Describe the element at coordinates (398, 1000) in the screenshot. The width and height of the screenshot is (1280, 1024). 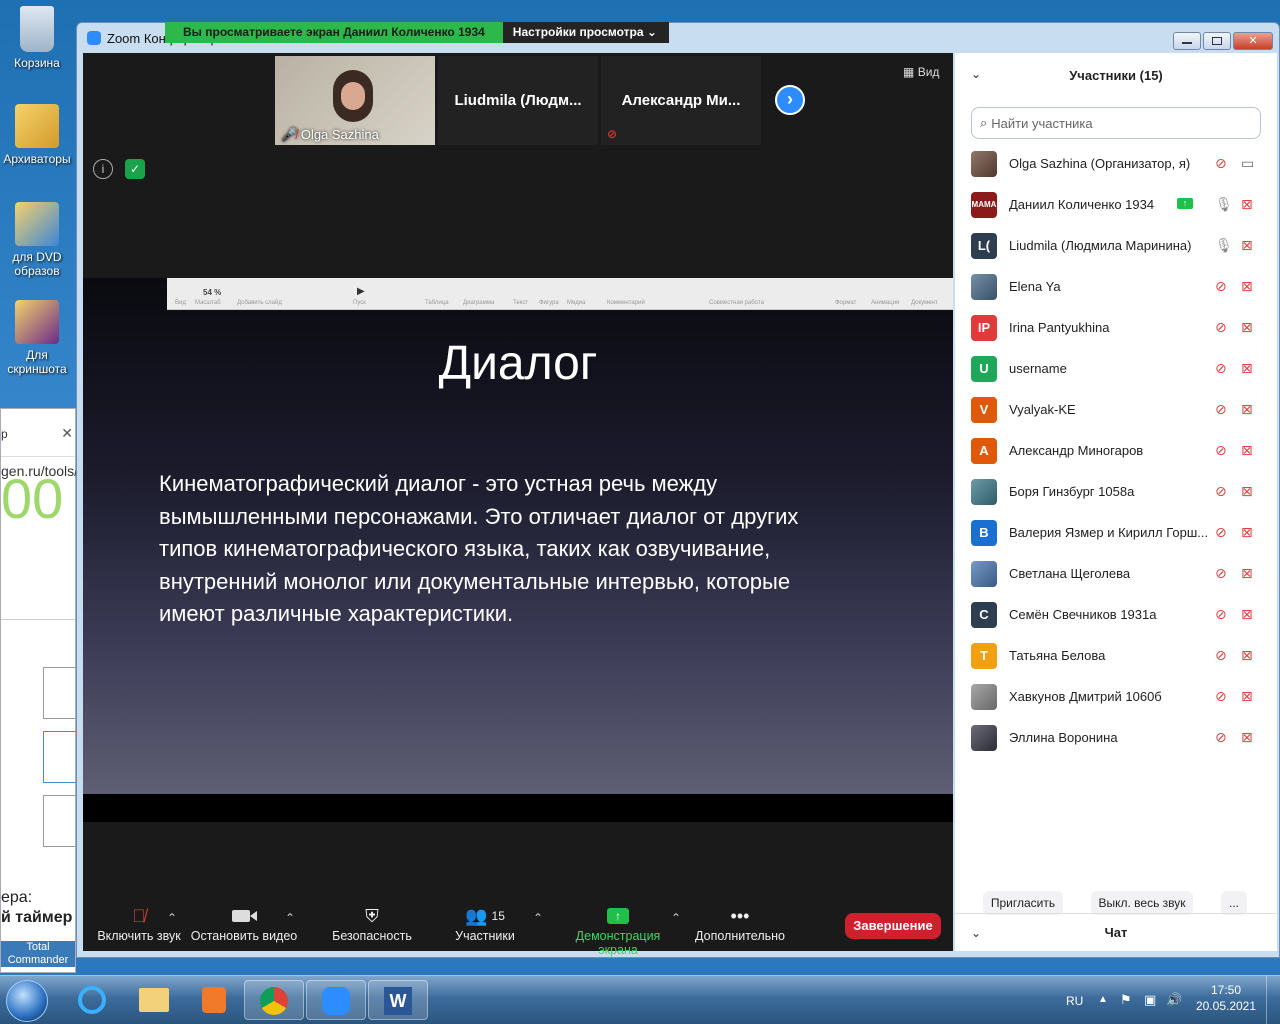
I see `word-icon: W` at that location.